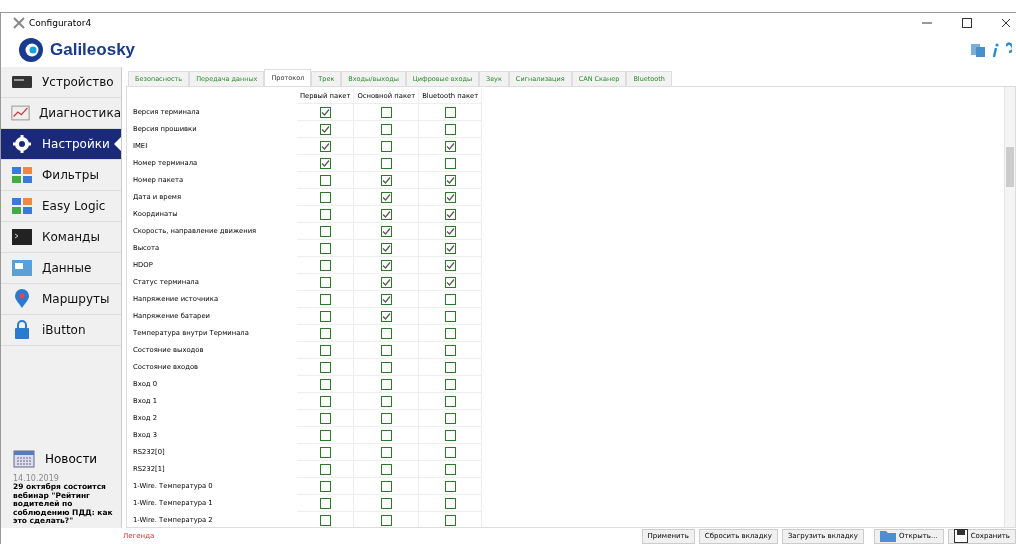 This screenshot has height=544, width=1016. Describe the element at coordinates (978, 50) in the screenshot. I see `language-icon` at that location.